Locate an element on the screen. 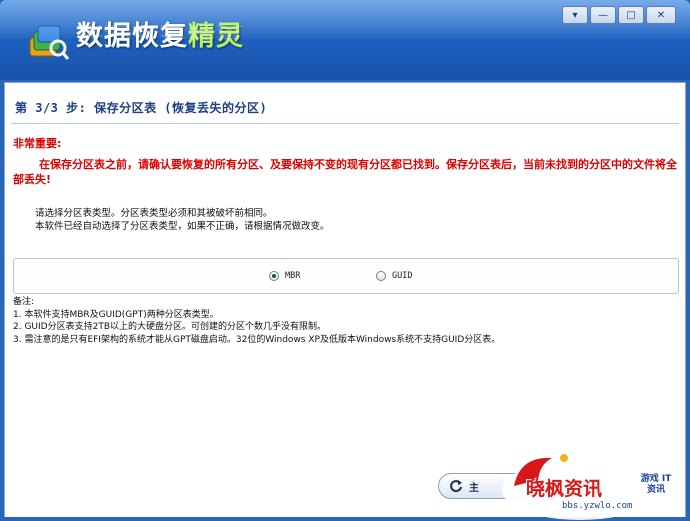 The width and height of the screenshot is (690, 521). window-controls: ▾ — □ ✕ is located at coordinates (619, 15).